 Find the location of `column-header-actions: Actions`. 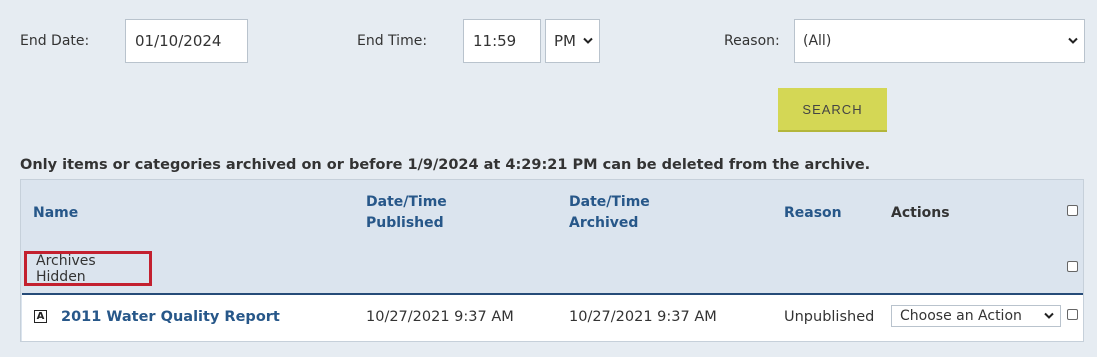

column-header-actions: Actions is located at coordinates (920, 213).